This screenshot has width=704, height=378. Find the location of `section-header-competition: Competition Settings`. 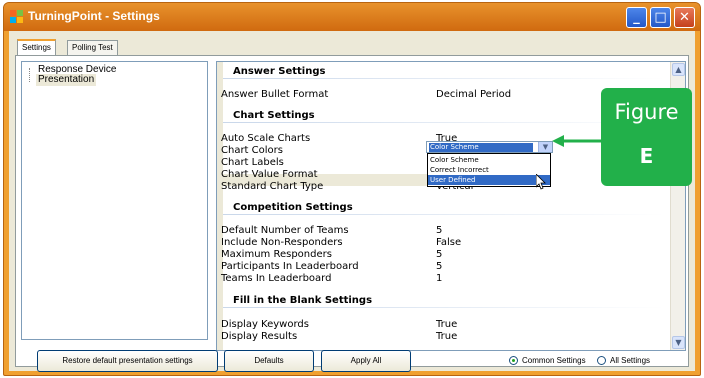

section-header-competition: Competition Settings is located at coordinates (293, 207).